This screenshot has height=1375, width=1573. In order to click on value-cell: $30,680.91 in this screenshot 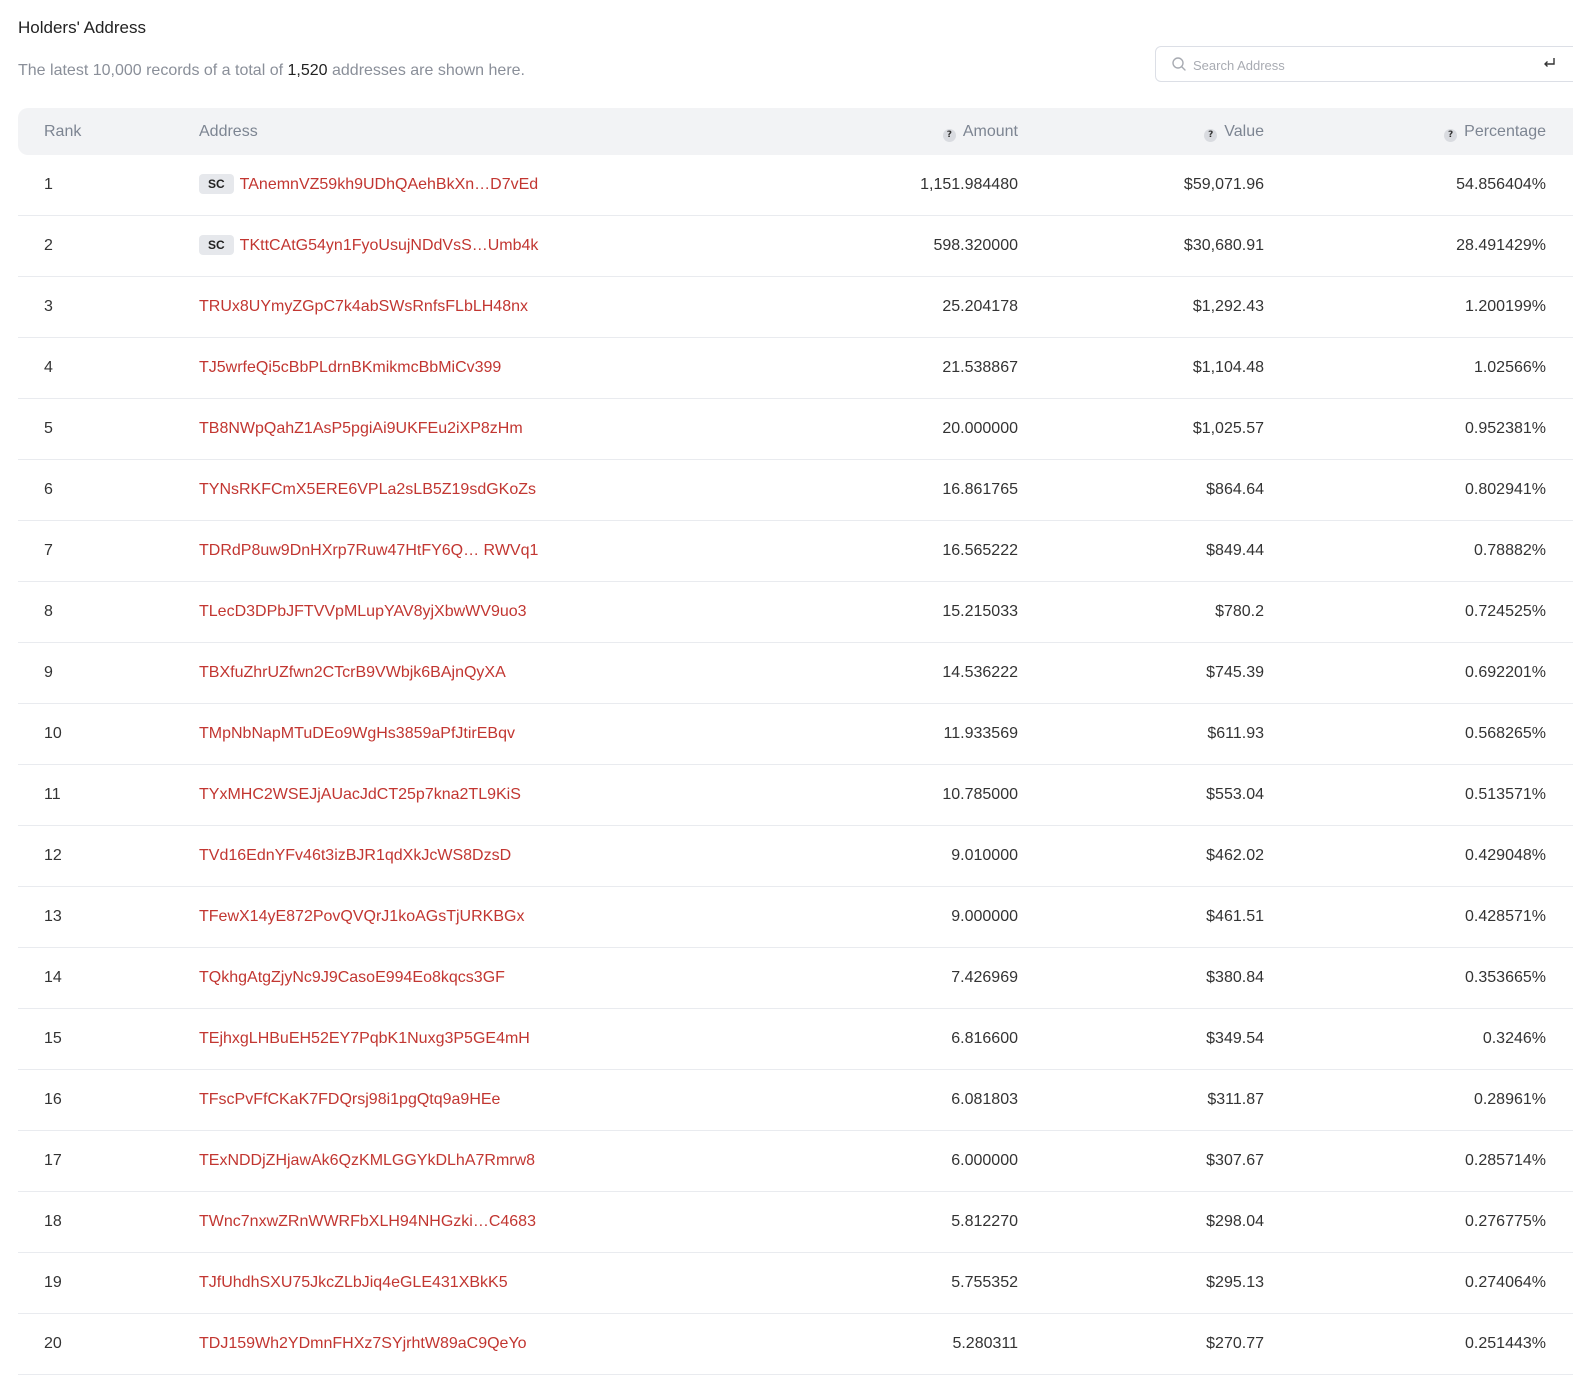, I will do `click(1223, 245)`.